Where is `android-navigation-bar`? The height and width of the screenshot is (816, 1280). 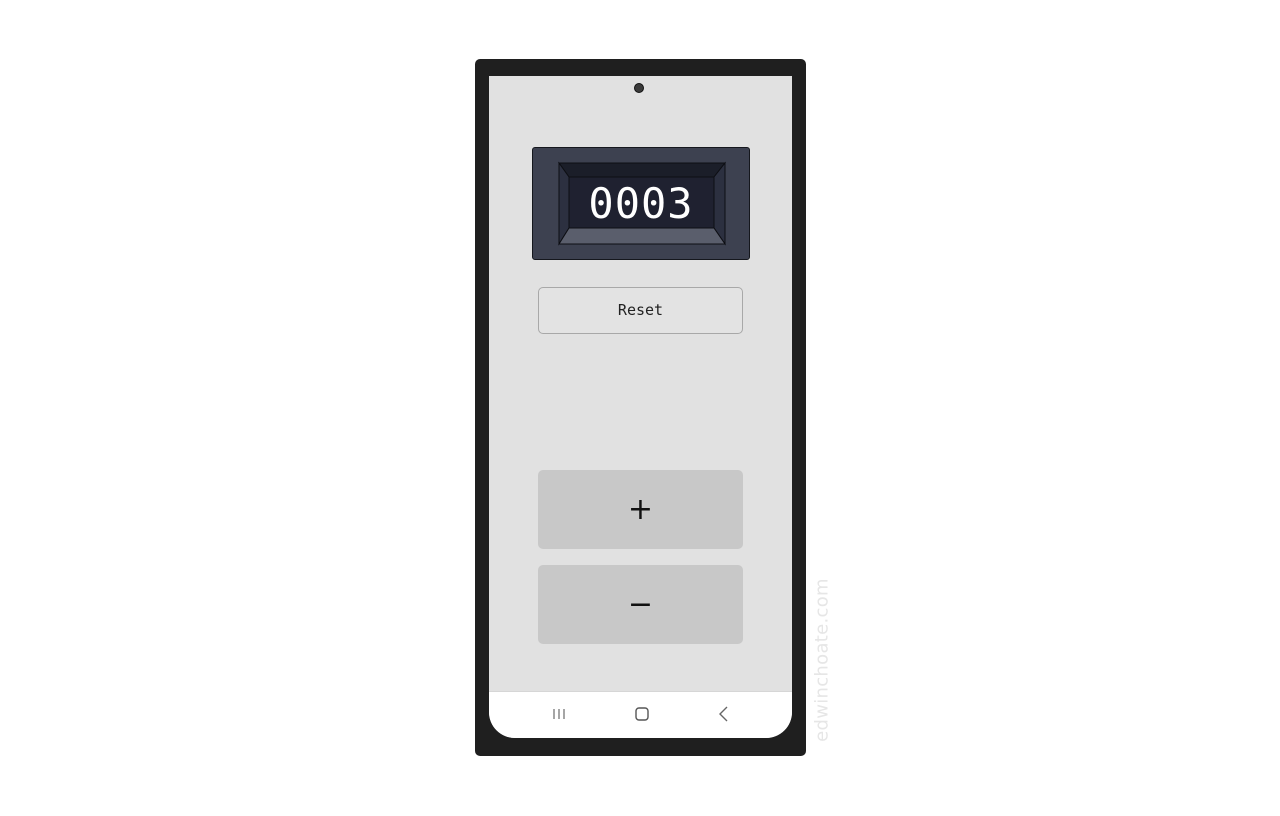
android-navigation-bar is located at coordinates (640, 714).